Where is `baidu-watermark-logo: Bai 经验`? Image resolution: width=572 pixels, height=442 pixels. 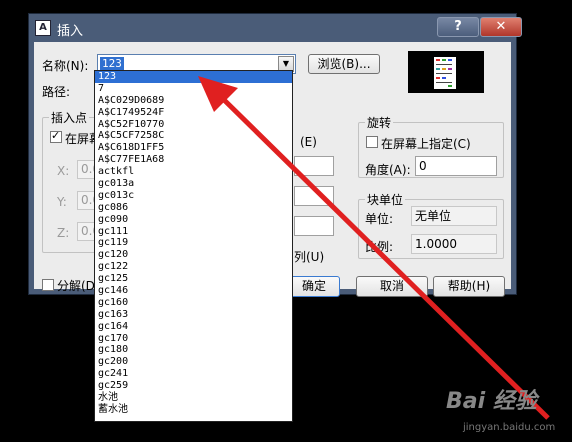 baidu-watermark-logo: Bai 经验 is located at coordinates (491, 401).